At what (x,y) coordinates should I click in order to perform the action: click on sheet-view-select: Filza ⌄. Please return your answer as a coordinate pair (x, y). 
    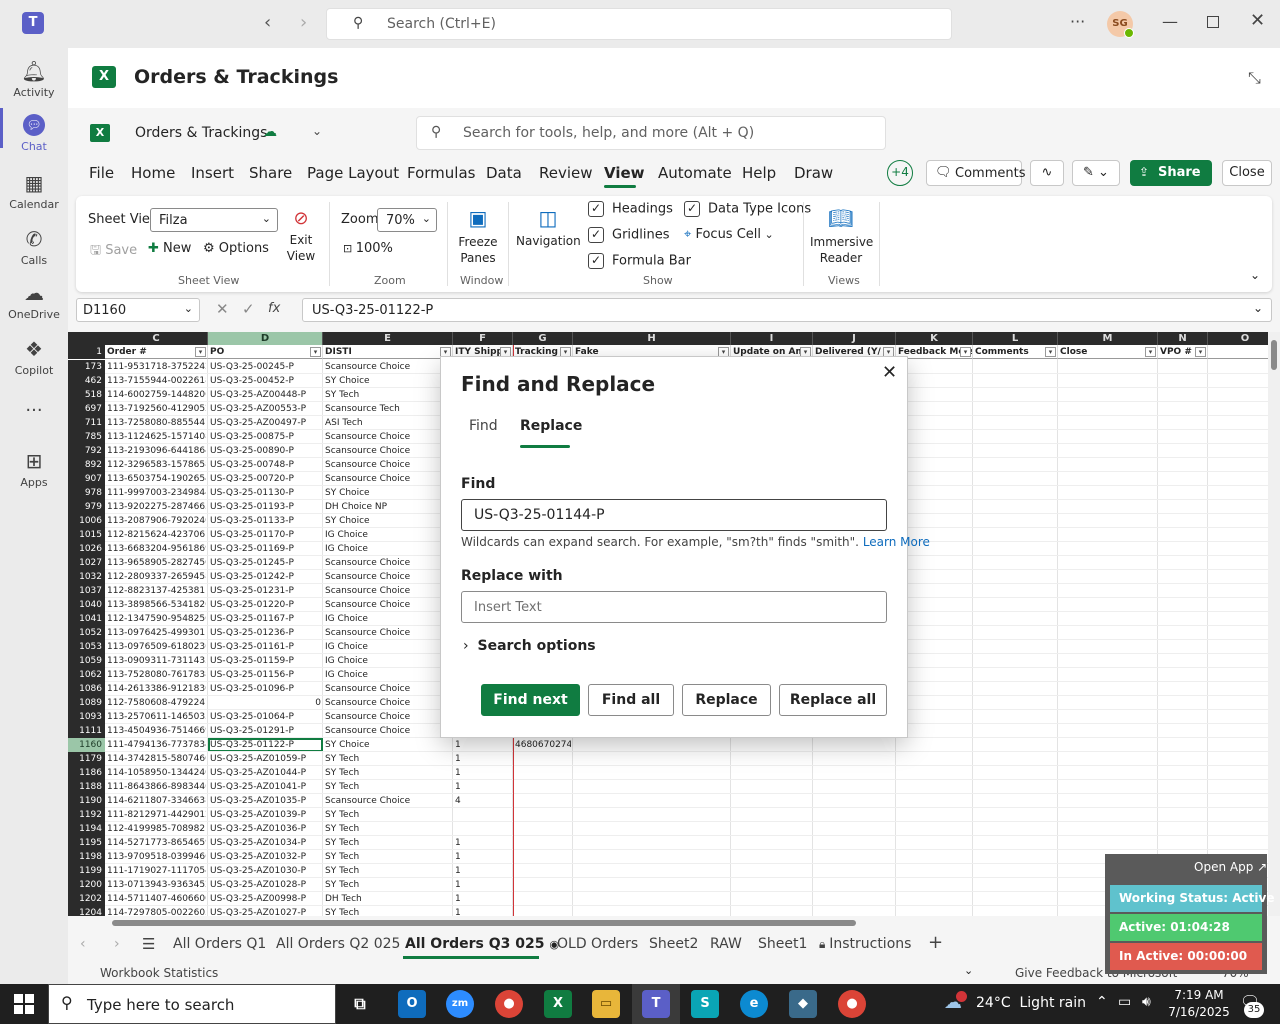
    Looking at the image, I should click on (214, 220).